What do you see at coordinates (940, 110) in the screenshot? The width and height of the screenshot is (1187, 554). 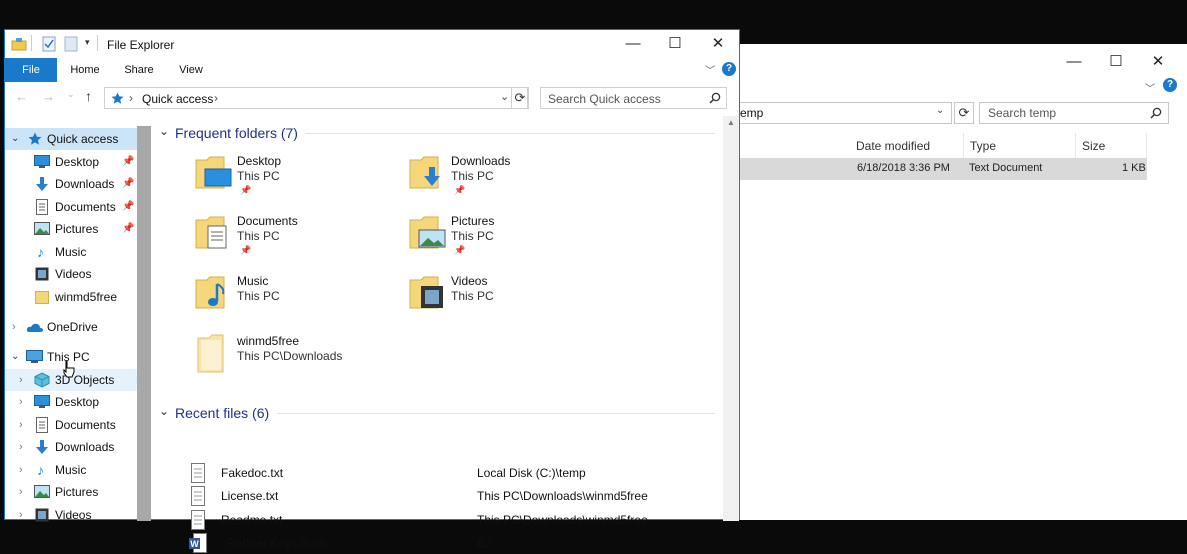 I see `background-address-dropdown-icon: ⌄` at bounding box center [940, 110].